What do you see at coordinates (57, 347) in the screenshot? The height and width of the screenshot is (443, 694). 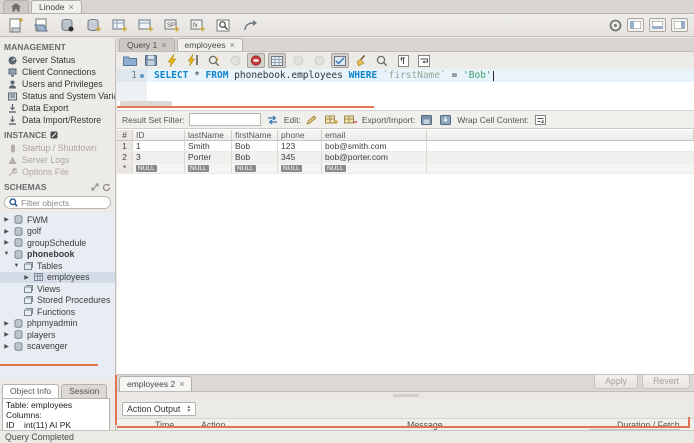 I see `tree-item-schema: ▶ scavenger` at bounding box center [57, 347].